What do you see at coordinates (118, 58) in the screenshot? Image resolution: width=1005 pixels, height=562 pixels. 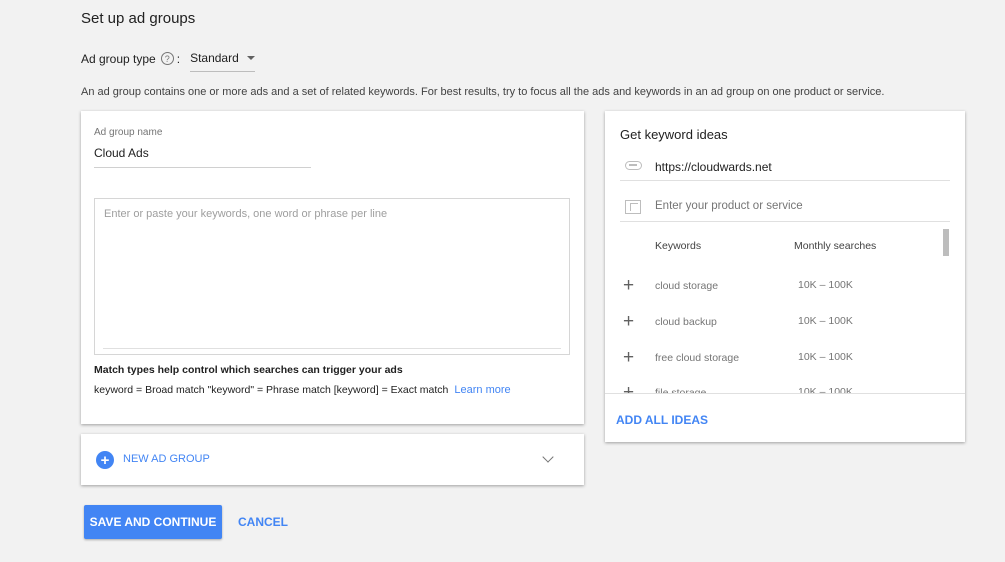 I see `ad-group-type-label: Ad group type` at bounding box center [118, 58].